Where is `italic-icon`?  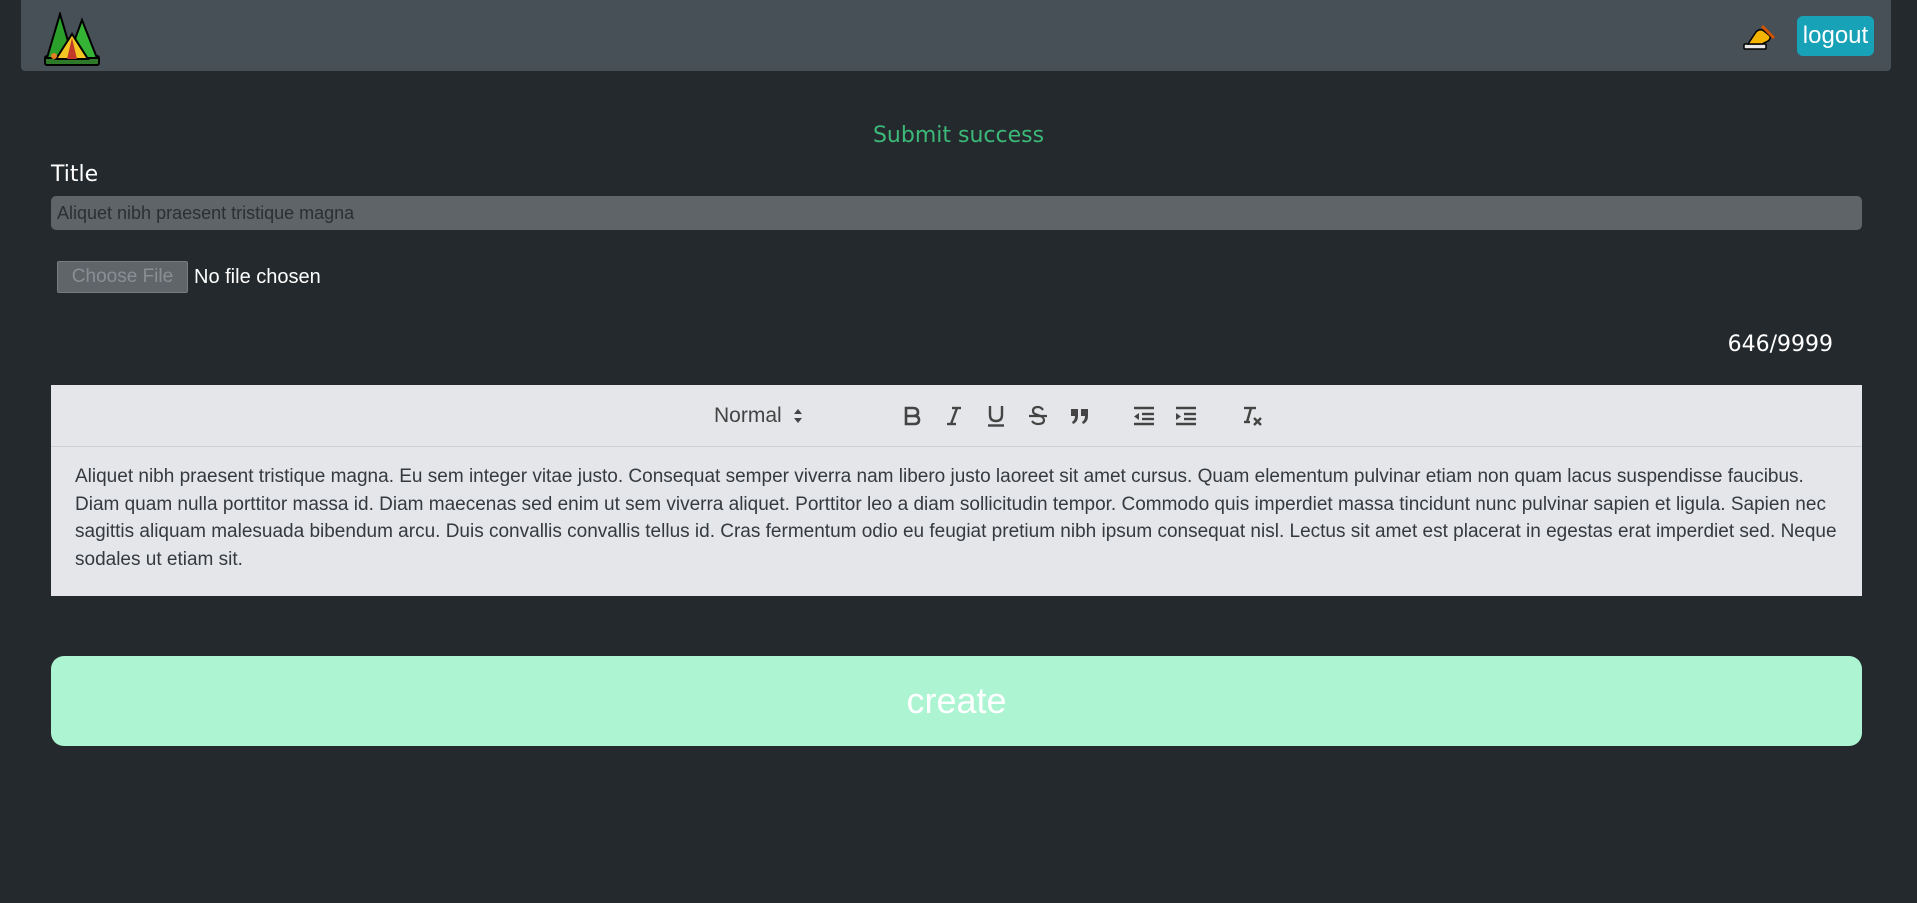 italic-icon is located at coordinates (954, 416).